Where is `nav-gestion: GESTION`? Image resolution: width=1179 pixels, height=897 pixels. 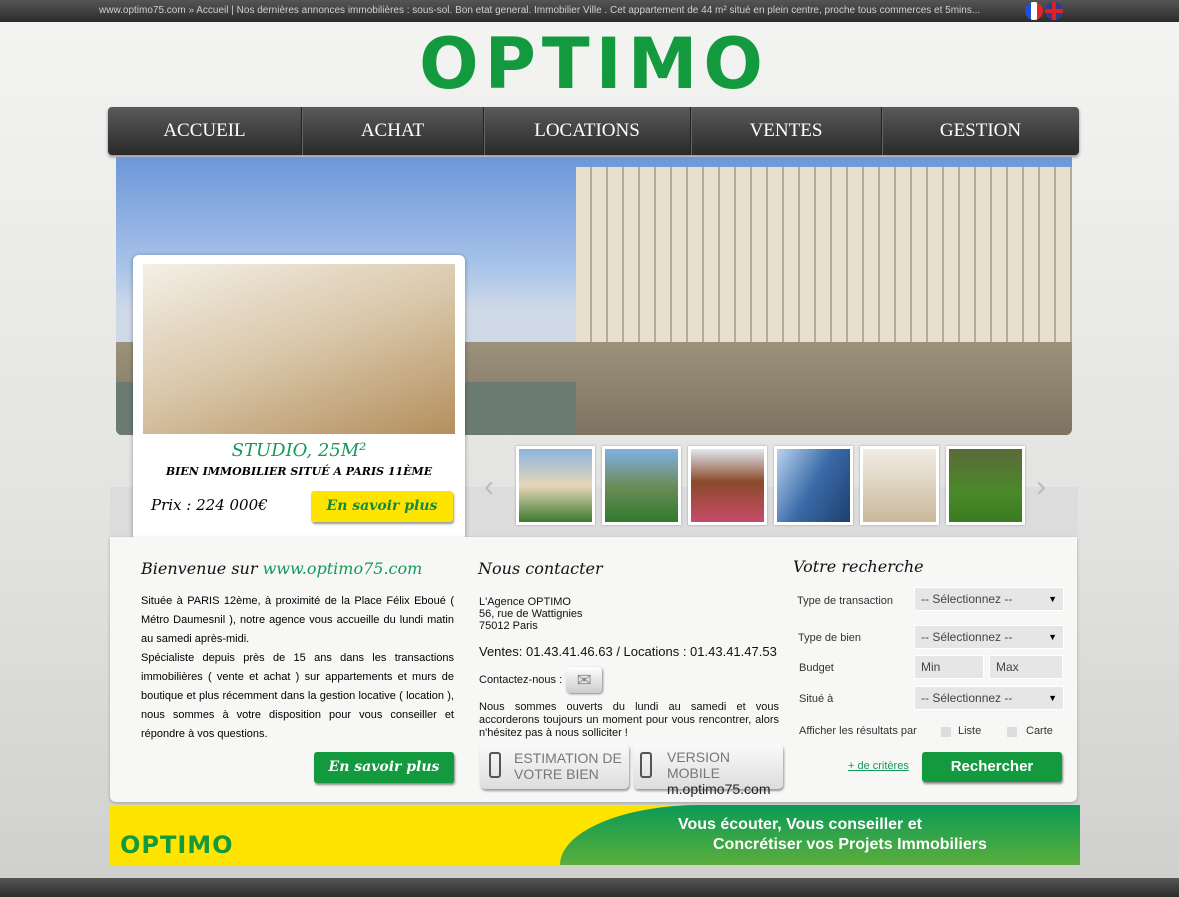 nav-gestion: GESTION is located at coordinates (980, 131).